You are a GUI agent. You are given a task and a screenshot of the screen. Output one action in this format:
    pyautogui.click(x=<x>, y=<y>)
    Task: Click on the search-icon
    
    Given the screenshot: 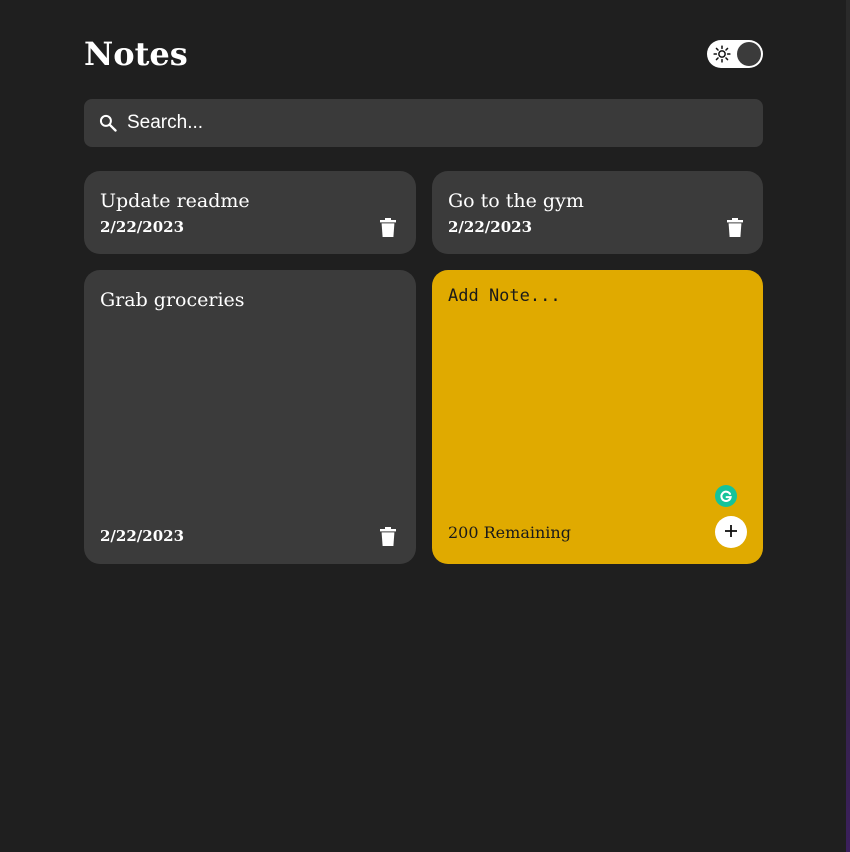 What is the action you would take?
    pyautogui.click(x=108, y=123)
    